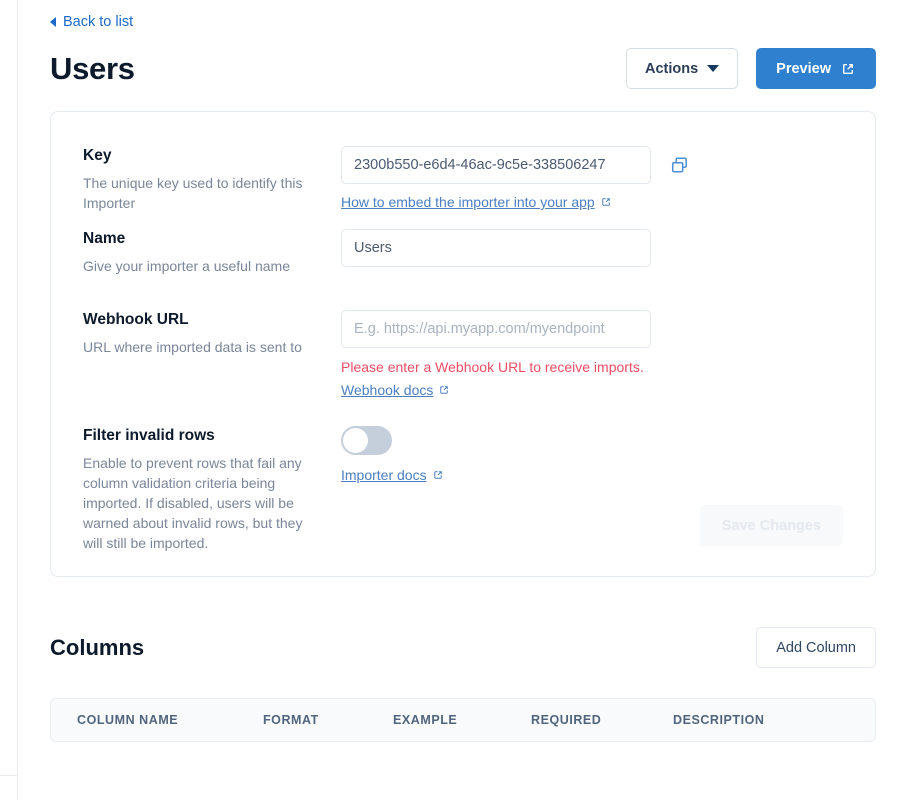 The height and width of the screenshot is (800, 908). I want to click on importer-docs-label: Importer docs, so click(384, 475).